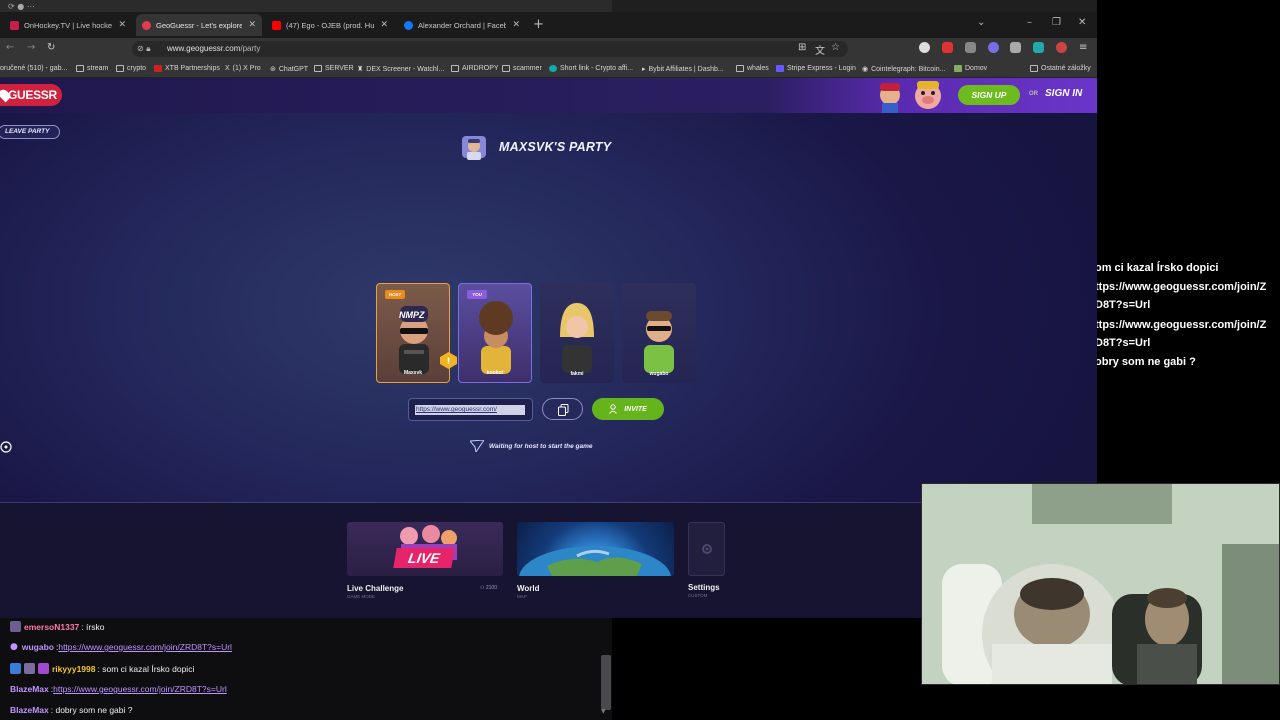  I want to click on settings-label: Settings, so click(704, 587).